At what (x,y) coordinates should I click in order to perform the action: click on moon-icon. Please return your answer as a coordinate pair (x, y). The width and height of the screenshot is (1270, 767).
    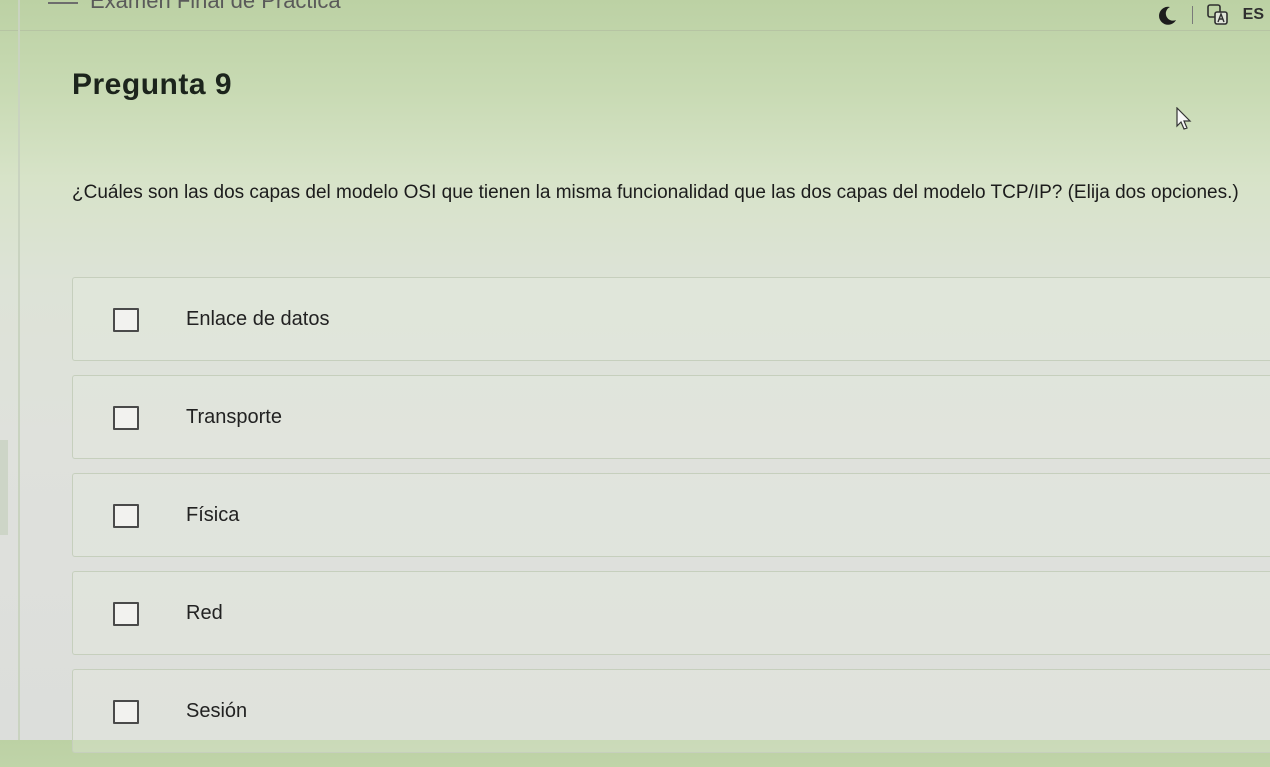
    Looking at the image, I should click on (1167, 15).